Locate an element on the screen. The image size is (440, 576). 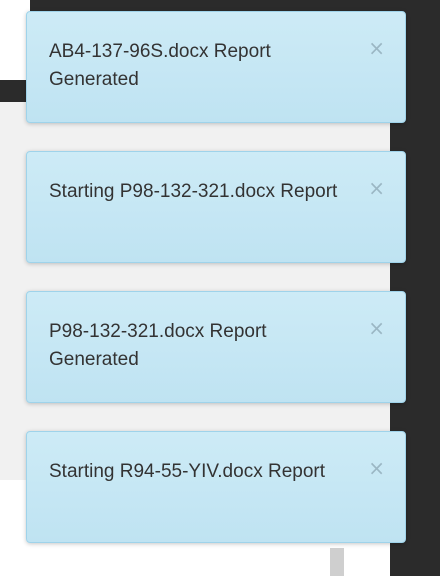
toast-message: Starting P98-132-321.docx Report is located at coordinates (193, 191).